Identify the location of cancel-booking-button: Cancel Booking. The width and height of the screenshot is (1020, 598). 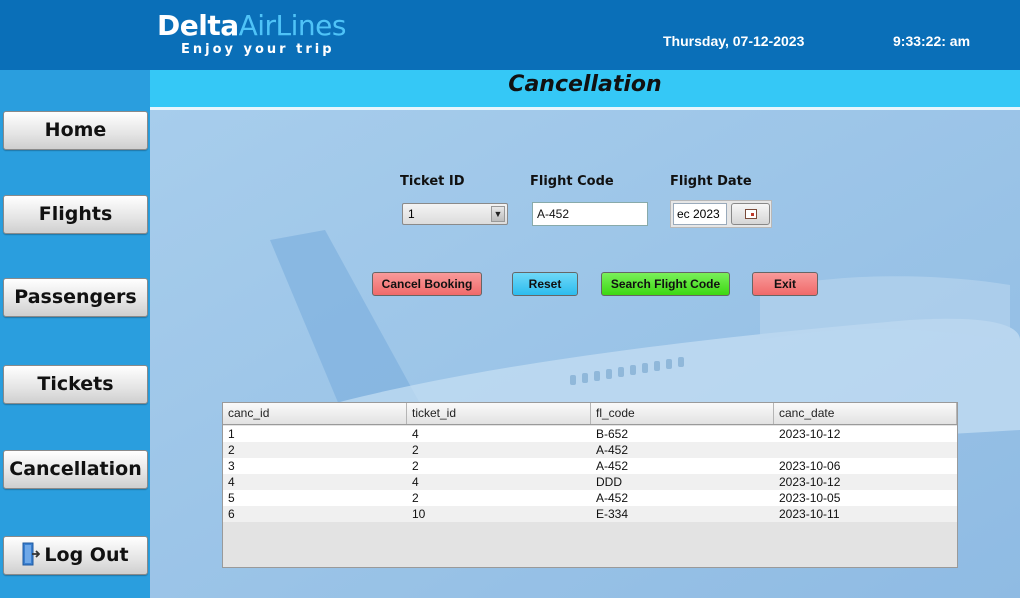
(427, 284).